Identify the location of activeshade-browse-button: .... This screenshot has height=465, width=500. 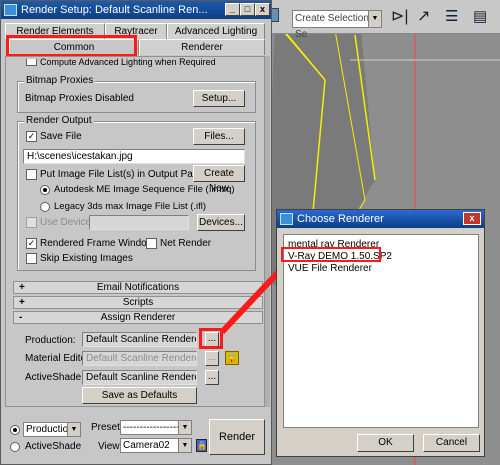
(212, 377).